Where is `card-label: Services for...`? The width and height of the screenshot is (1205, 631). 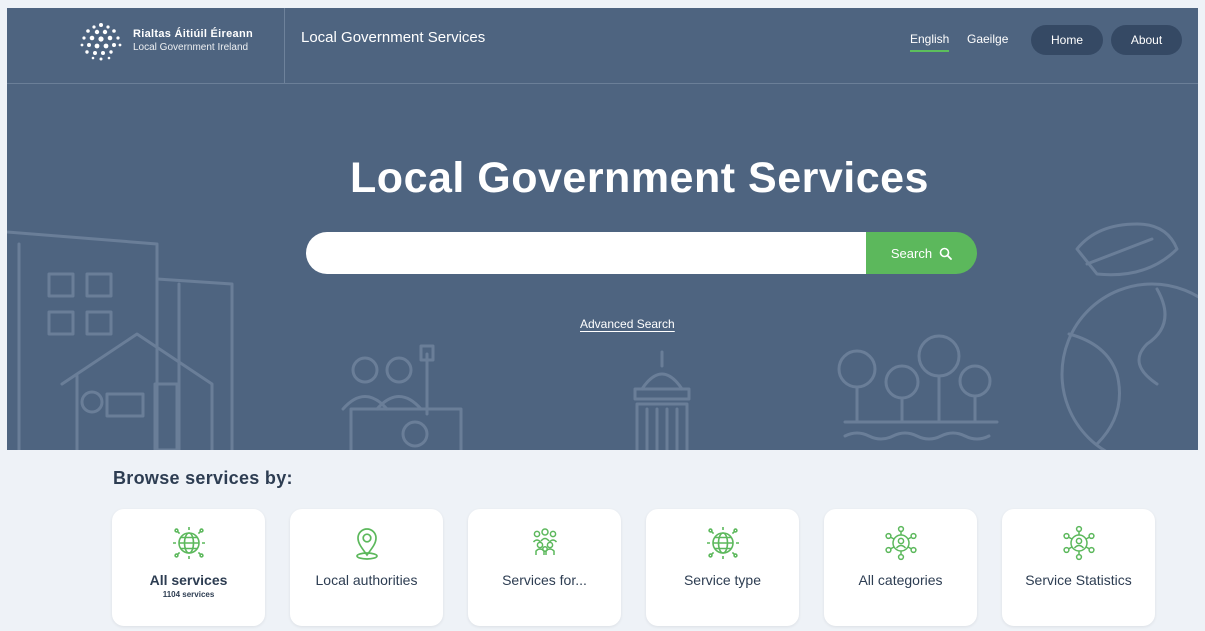 card-label: Services for... is located at coordinates (544, 580).